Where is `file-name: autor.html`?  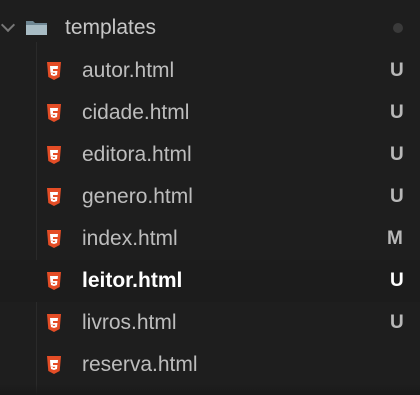 file-name: autor.html is located at coordinates (128, 70).